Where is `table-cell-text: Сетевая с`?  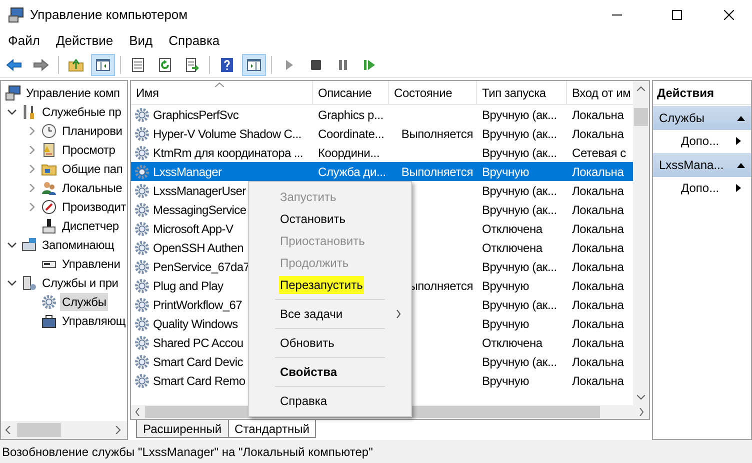 table-cell-text: Сетевая с is located at coordinates (599, 153).